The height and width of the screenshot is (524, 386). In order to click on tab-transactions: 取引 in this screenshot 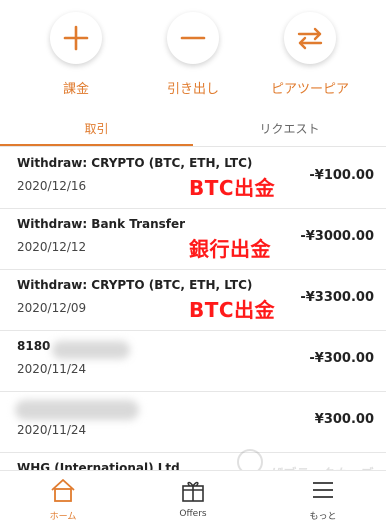, I will do `click(96, 129)`.